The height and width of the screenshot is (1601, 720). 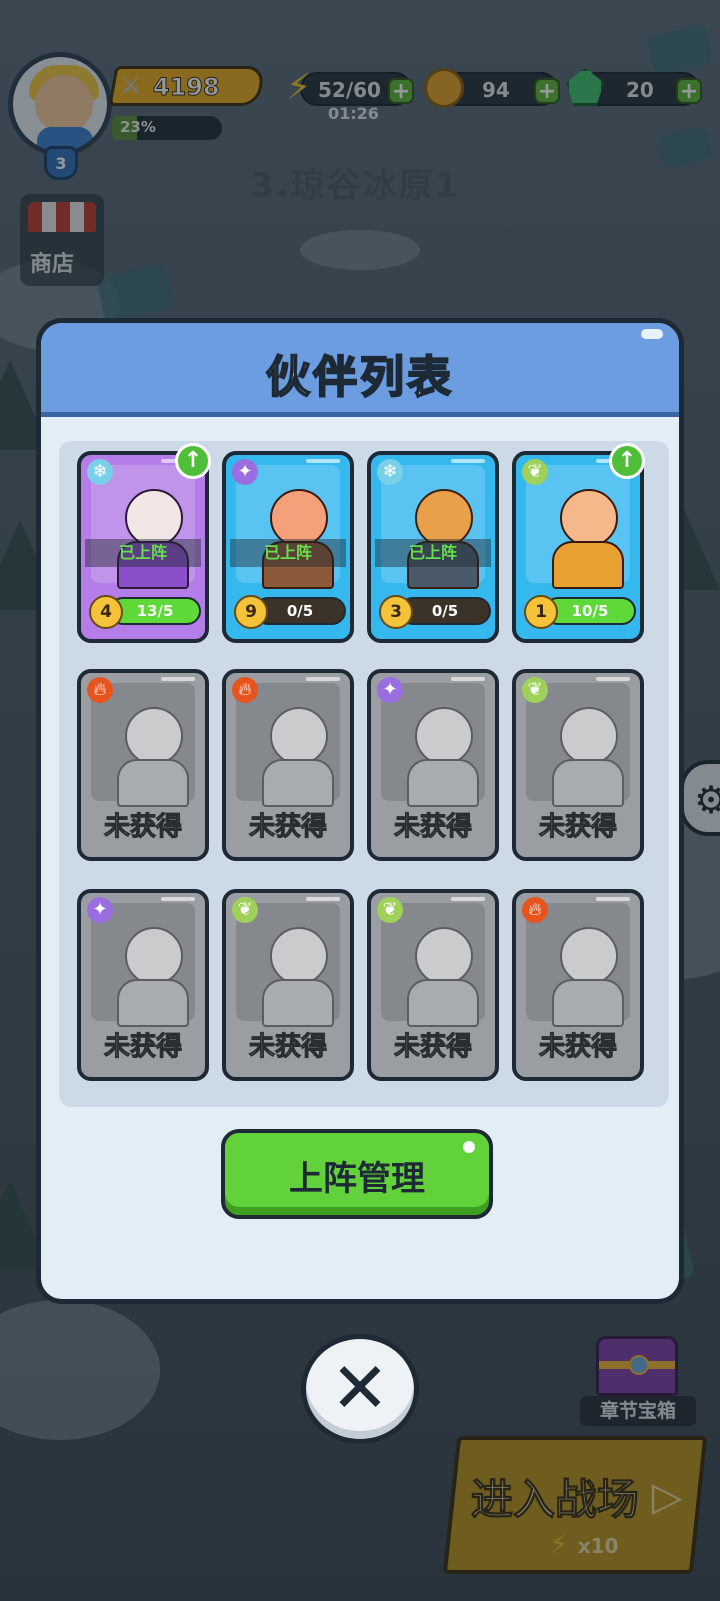 I want to click on modal-header: 伙伴列表, so click(x=360, y=370).